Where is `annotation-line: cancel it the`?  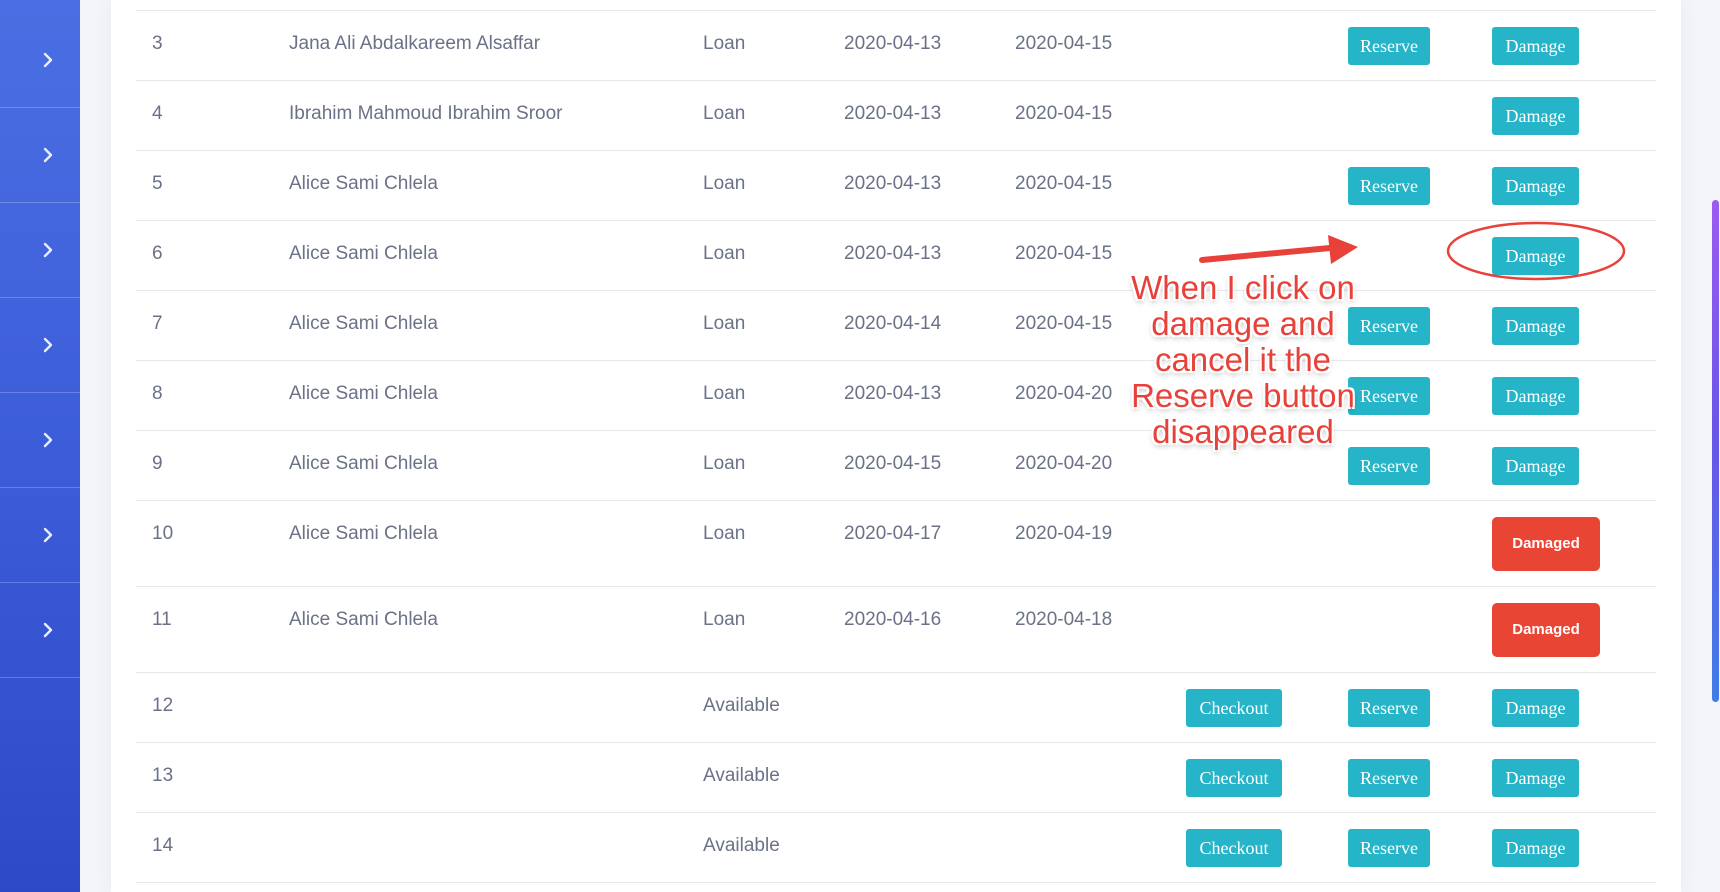
annotation-line: cancel it the is located at coordinates (1243, 359).